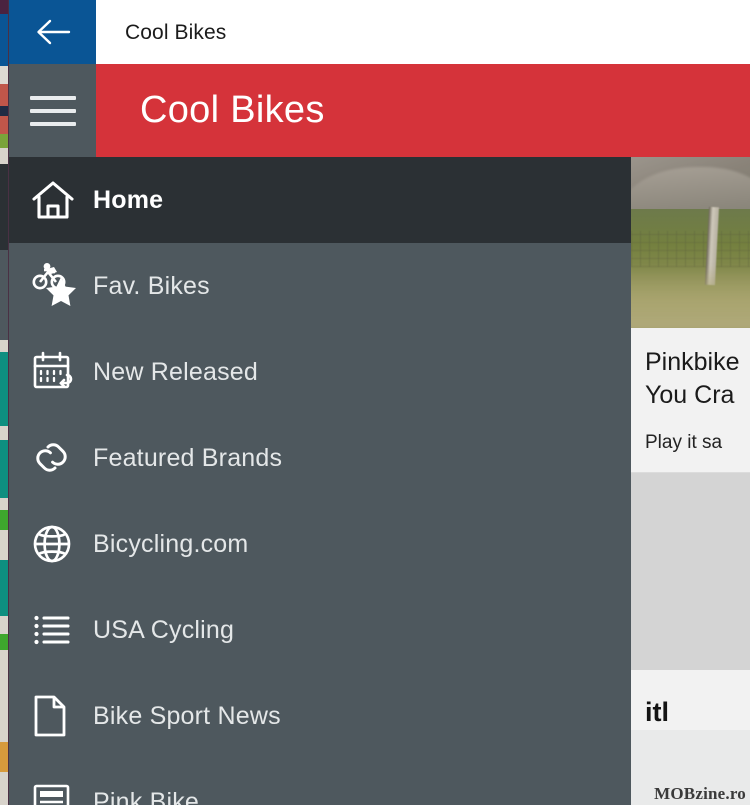 This screenshot has height=805, width=750. What do you see at coordinates (690, 249) in the screenshot?
I see `photo-fence-wire` at bounding box center [690, 249].